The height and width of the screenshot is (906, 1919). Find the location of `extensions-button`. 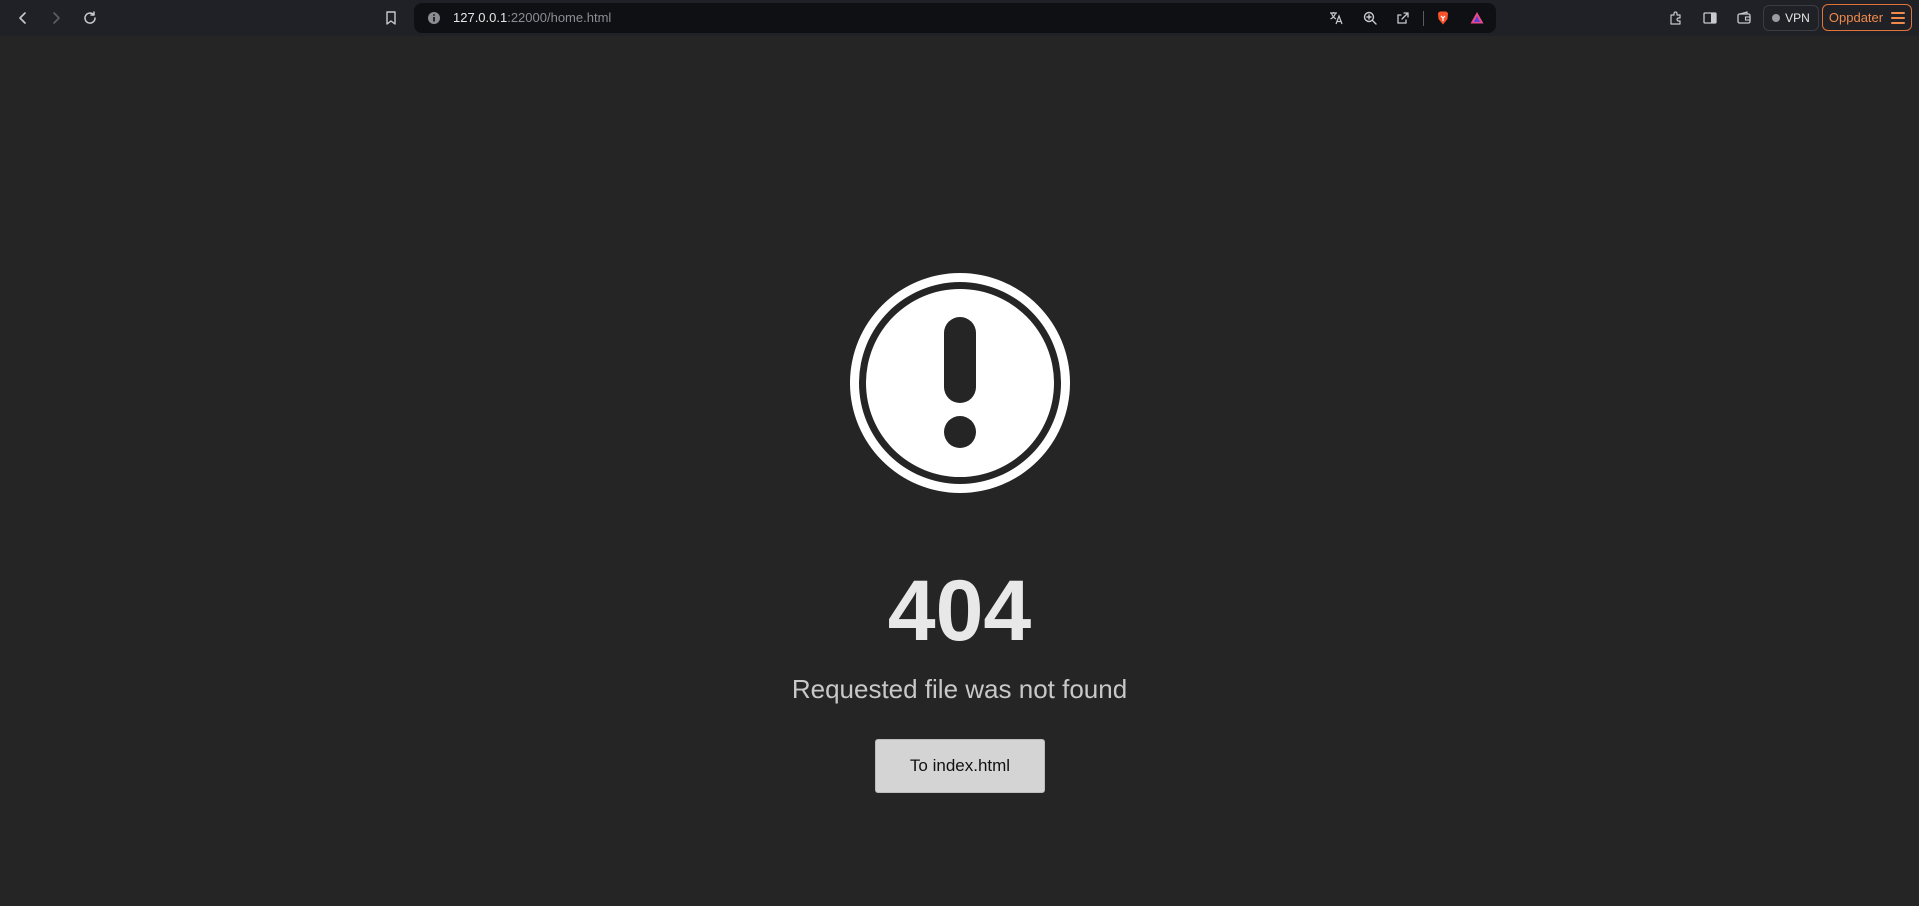

extensions-button is located at coordinates (1676, 18).